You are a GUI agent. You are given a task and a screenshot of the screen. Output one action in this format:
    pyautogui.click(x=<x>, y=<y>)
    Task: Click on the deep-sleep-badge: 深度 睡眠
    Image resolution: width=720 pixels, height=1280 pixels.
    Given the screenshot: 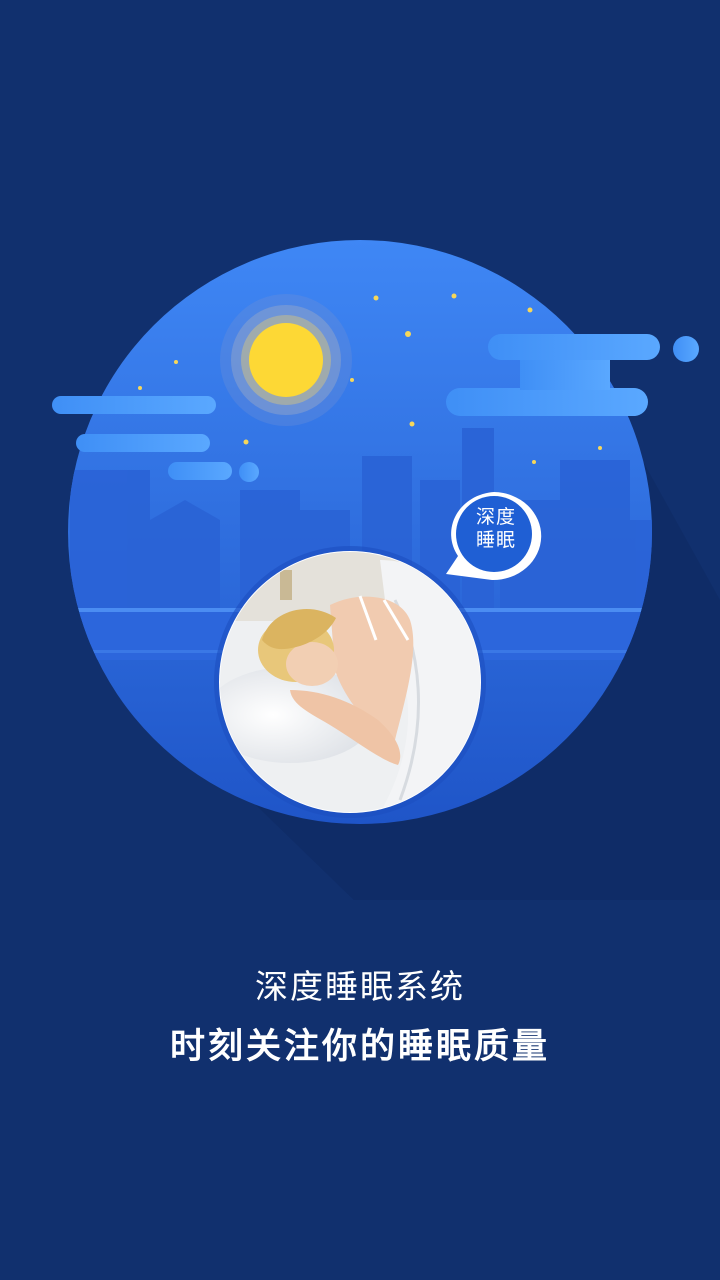 What is the action you would take?
    pyautogui.click(x=496, y=529)
    